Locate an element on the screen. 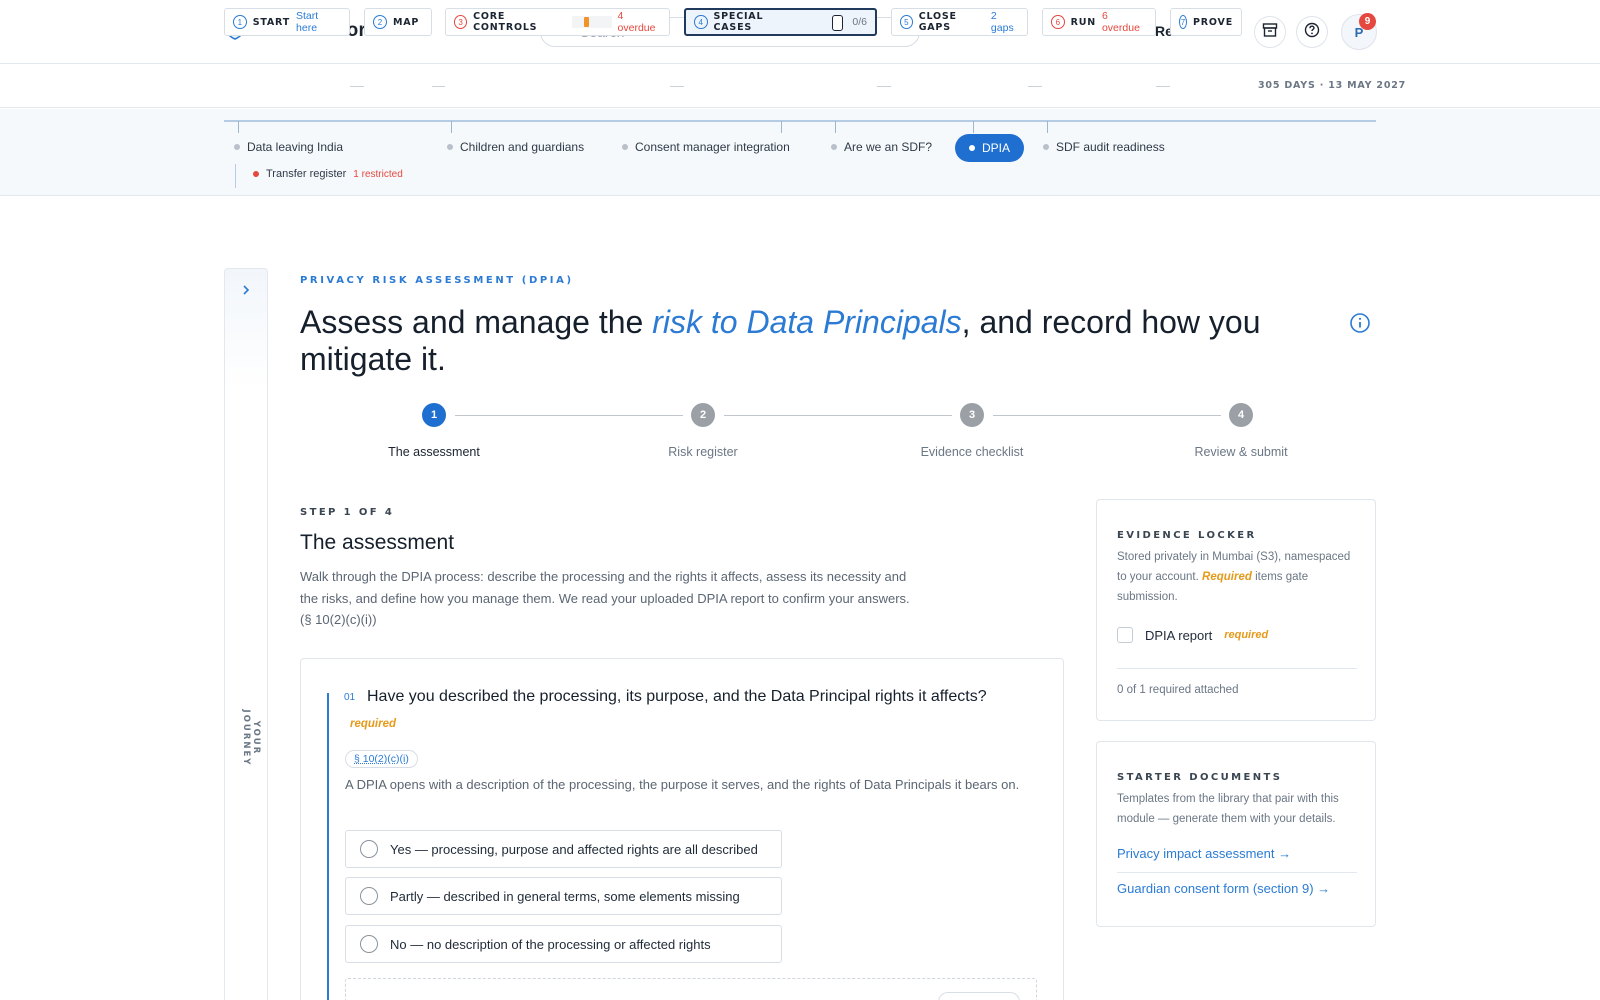 Image resolution: width=1600 pixels, height=1000 pixels. subtab-sdf: Are we an SDF? is located at coordinates (881, 147).